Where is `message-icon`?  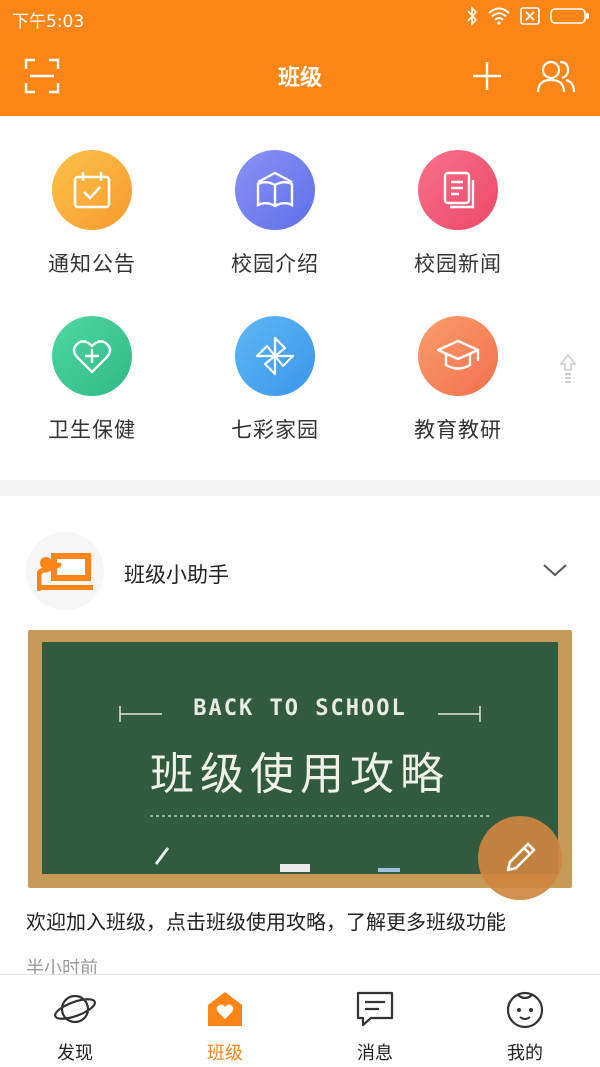
message-icon is located at coordinates (375, 1009).